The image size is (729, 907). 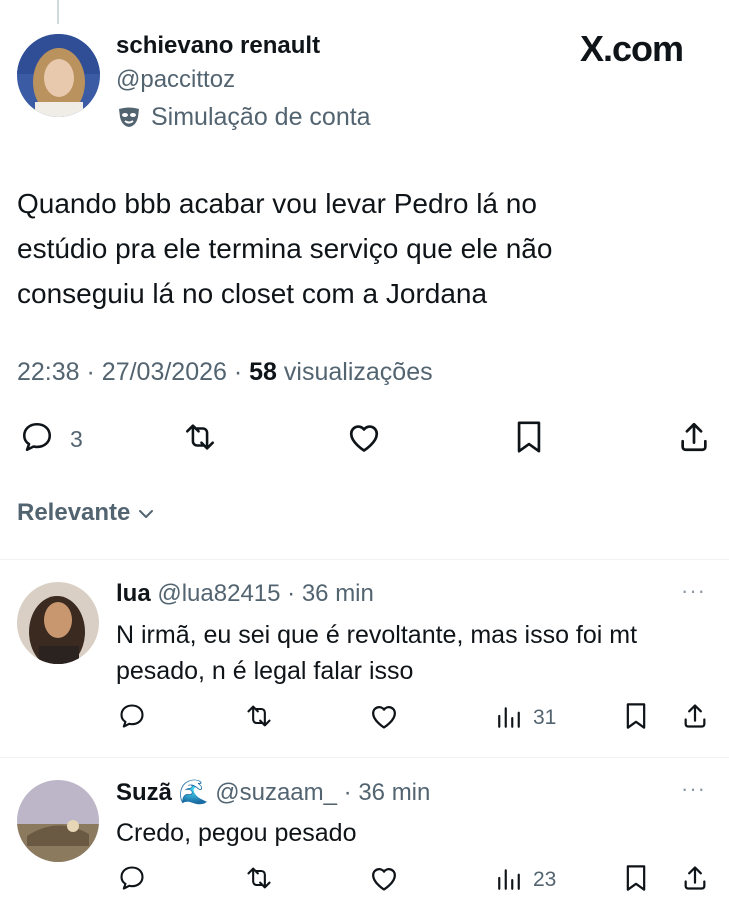 What do you see at coordinates (74, 512) in the screenshot?
I see `sort-label: Relevante` at bounding box center [74, 512].